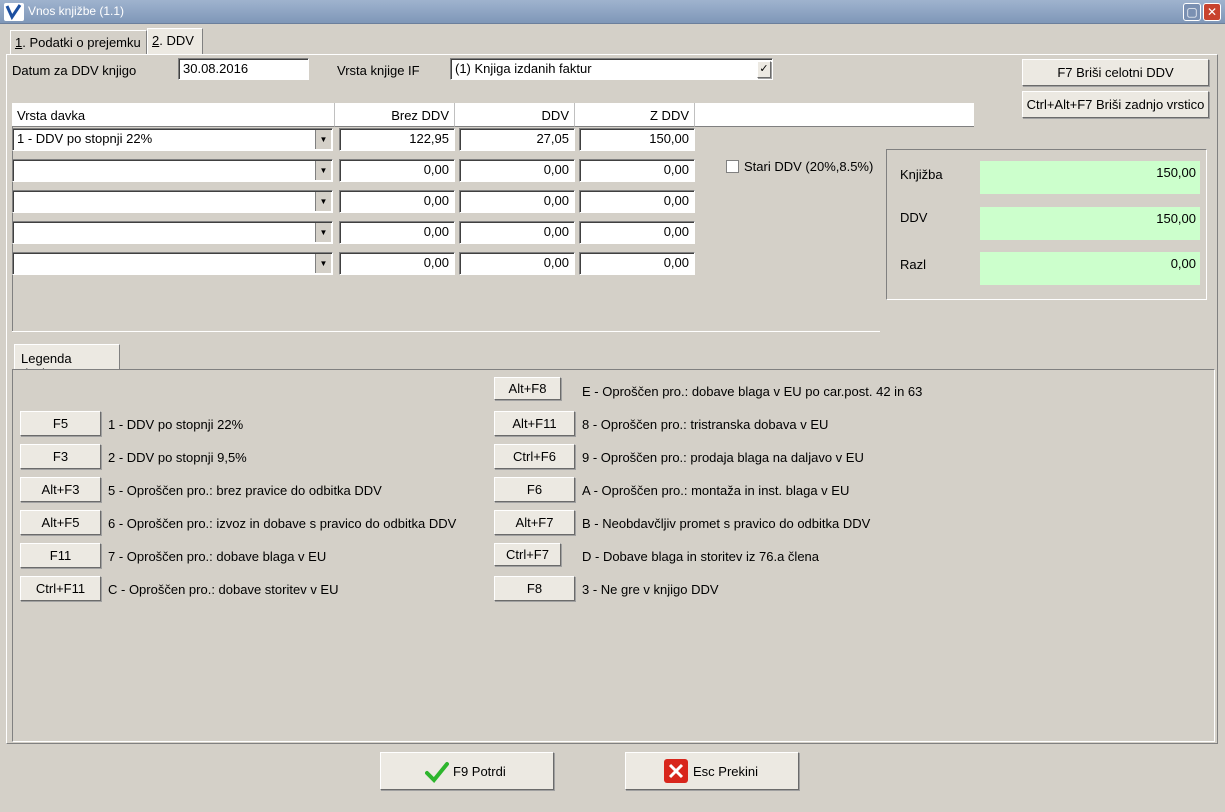 The width and height of the screenshot is (1225, 812). I want to click on hotkey-alt-f7-button: Alt+F7, so click(534, 522).